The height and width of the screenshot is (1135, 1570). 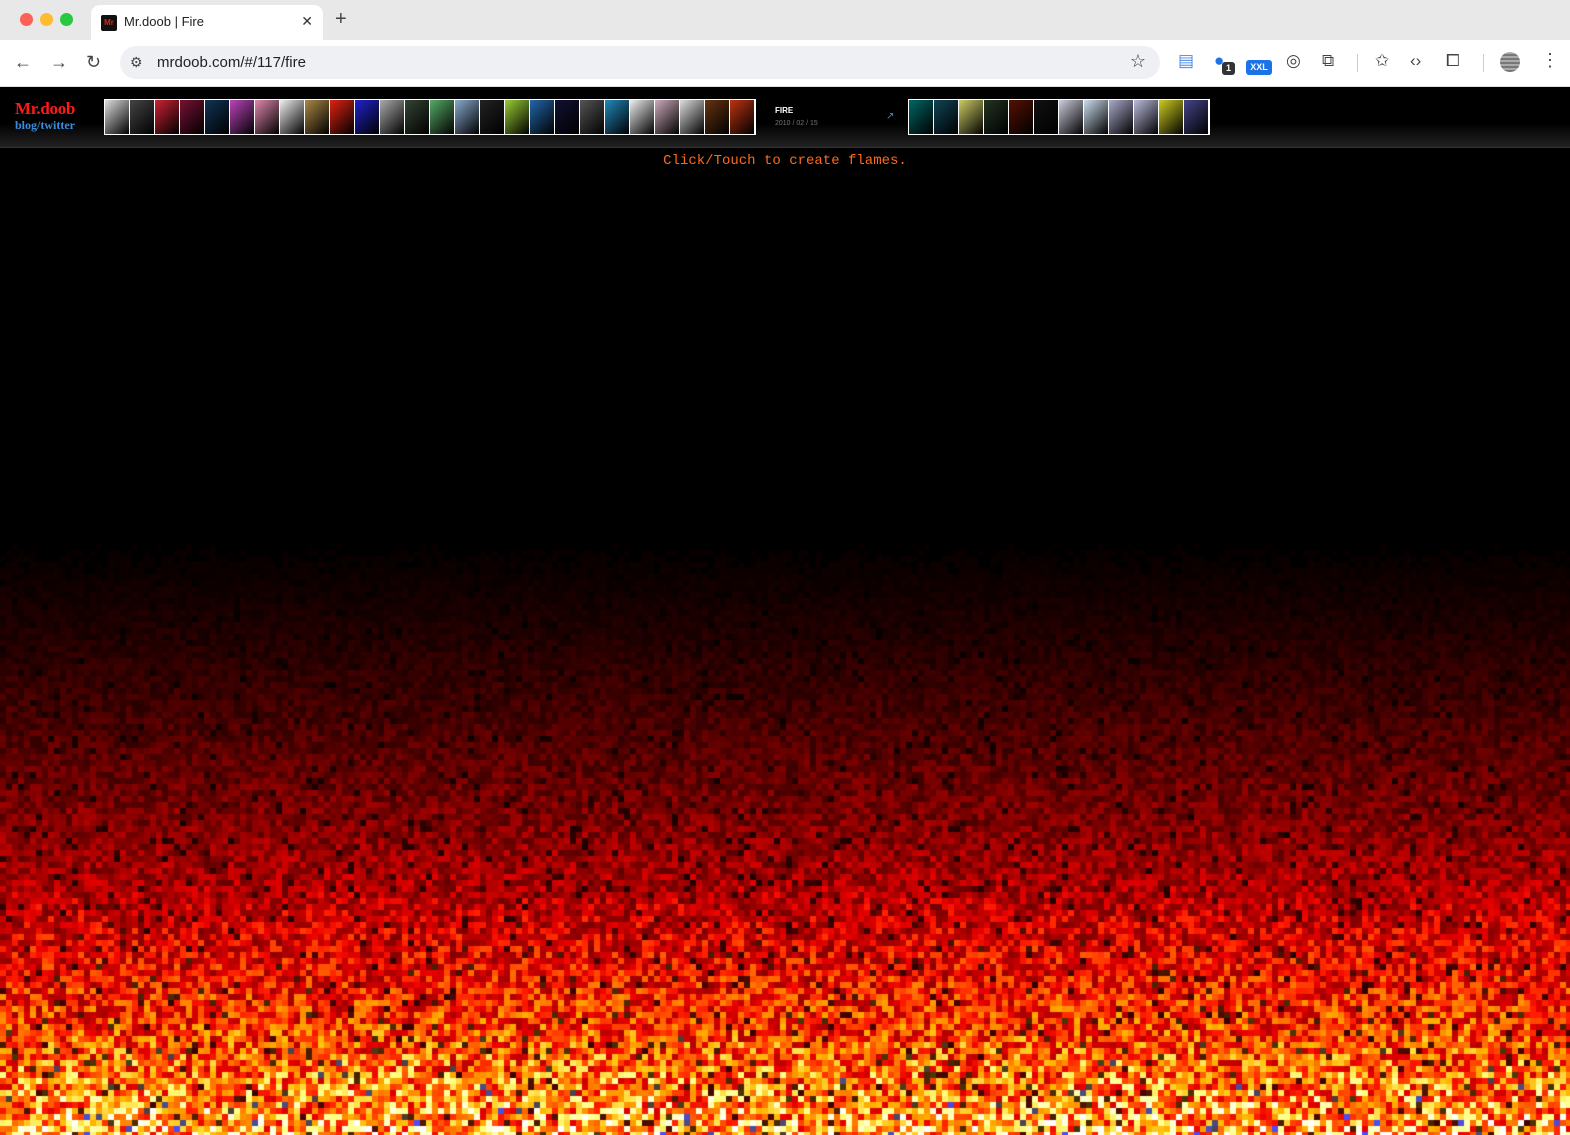 I want to click on address-bar: ⚙ mrdoob.com/#/117/fire ☆, so click(x=640, y=62).